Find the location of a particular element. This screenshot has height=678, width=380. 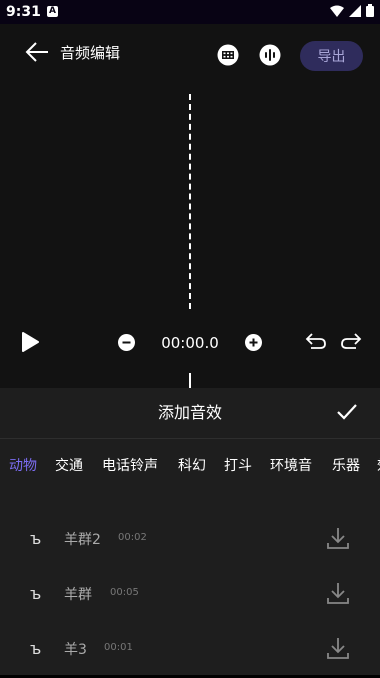

play-icon is located at coordinates (30, 342).